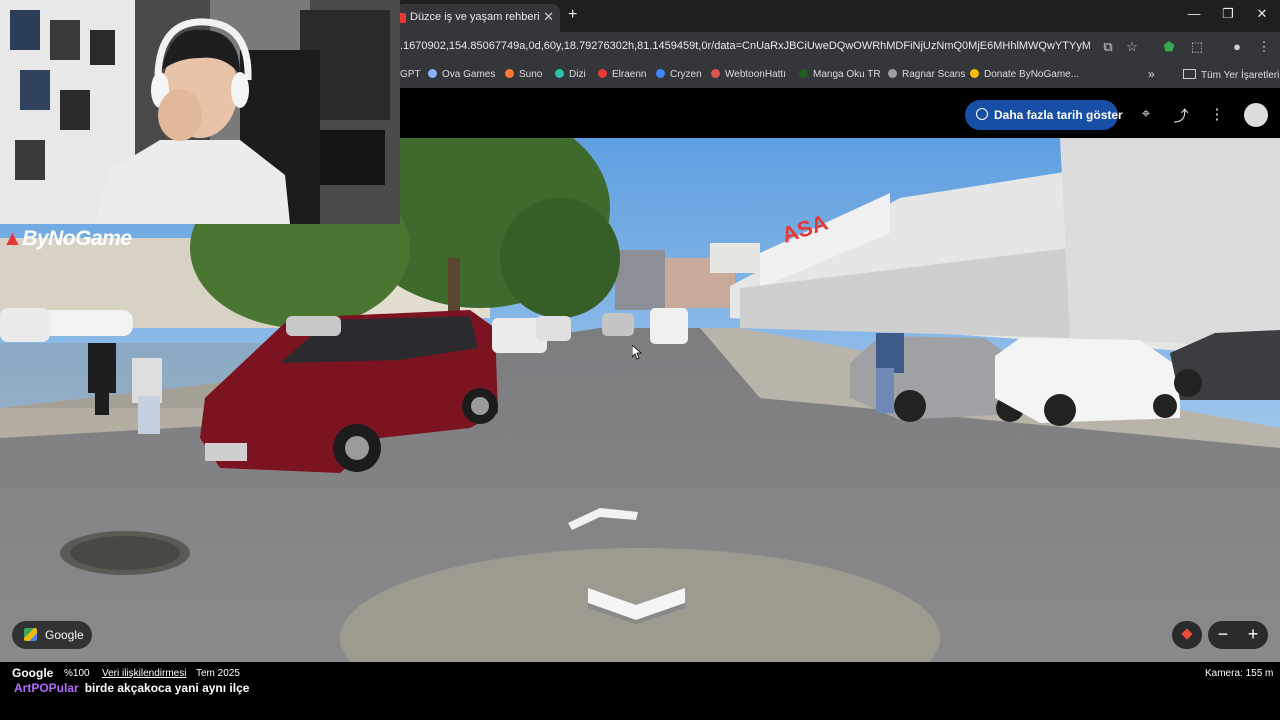  What do you see at coordinates (432, 73) in the screenshot?
I see `ova-games-icon` at bounding box center [432, 73].